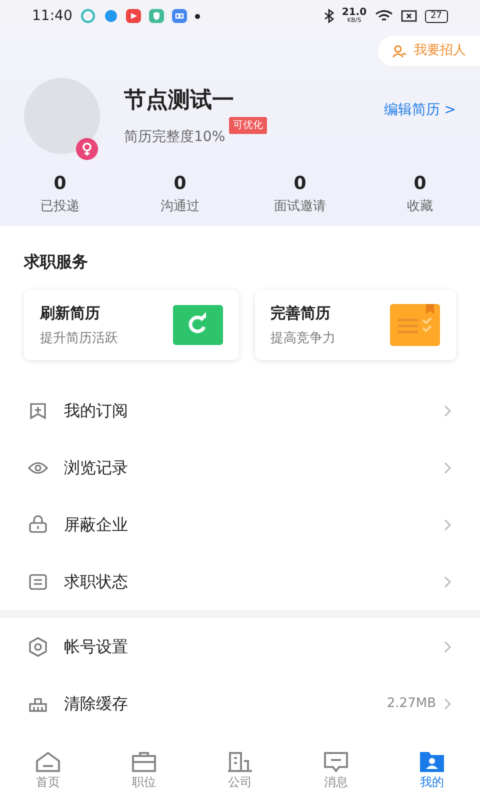  I want to click on menu-item: 浏览记录, so click(240, 467).